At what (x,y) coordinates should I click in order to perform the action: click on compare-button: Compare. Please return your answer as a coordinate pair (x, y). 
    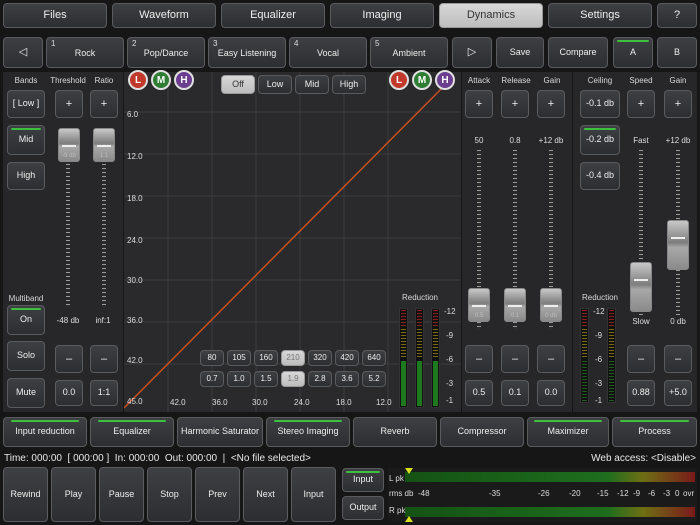
    Looking at the image, I should click on (578, 52).